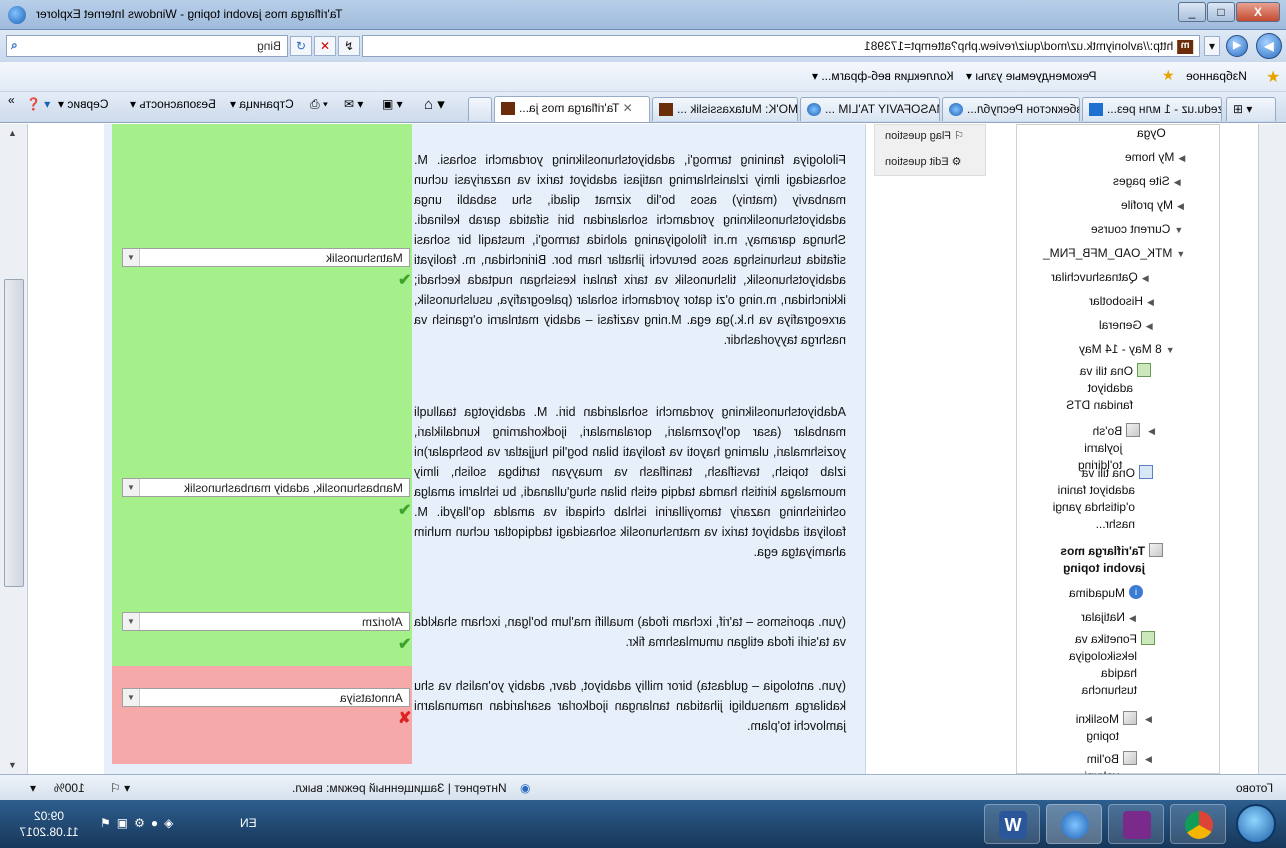 This screenshot has width=1286, height=848. Describe the element at coordinates (399, 788) in the screenshot. I see `security-zone: Интернет | Защищенный режим: выкл.` at that location.